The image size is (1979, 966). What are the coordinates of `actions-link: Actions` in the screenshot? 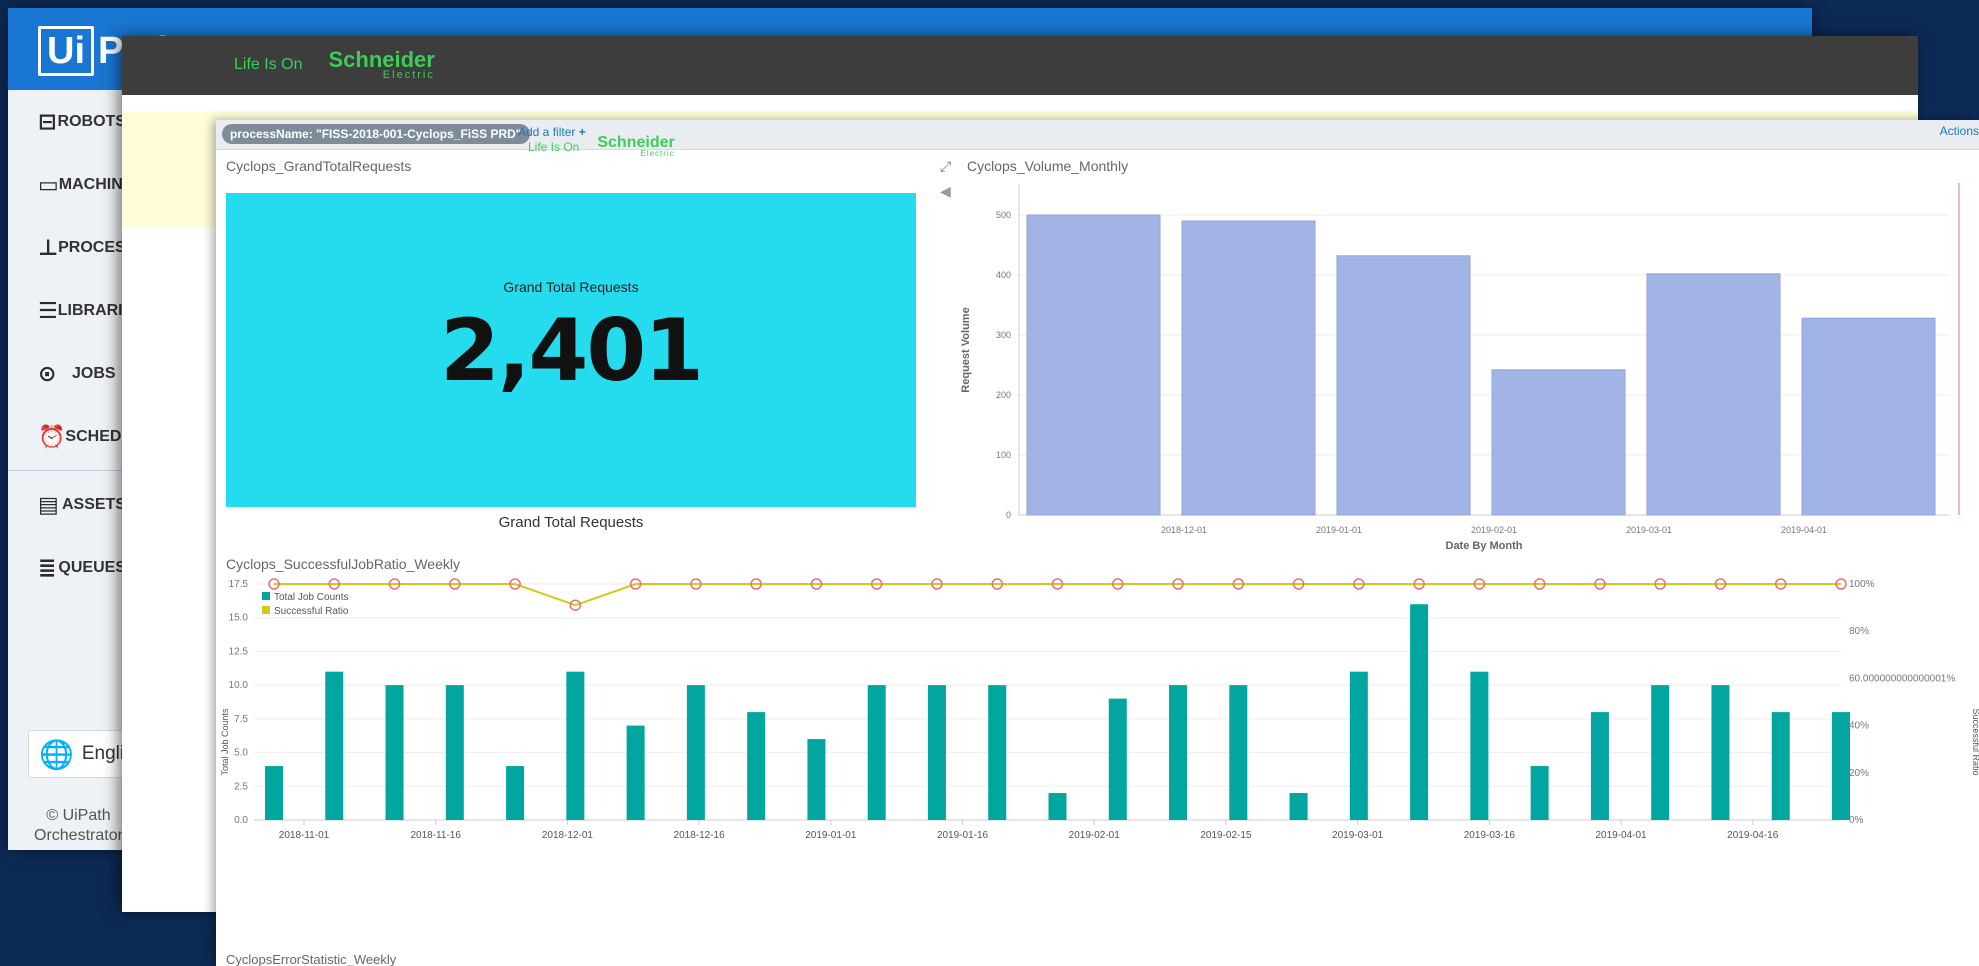 It's located at (1959, 131).